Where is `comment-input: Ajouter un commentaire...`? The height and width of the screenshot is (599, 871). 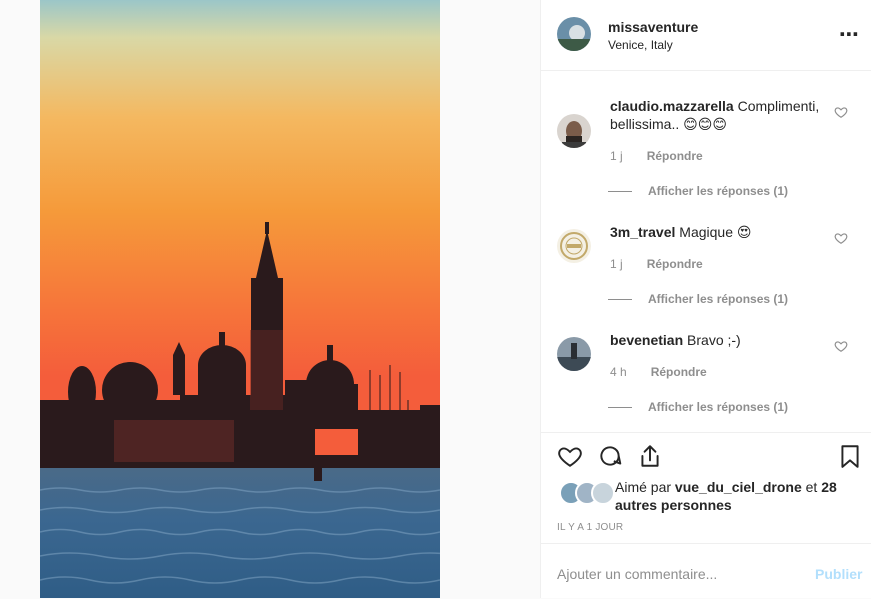
comment-input: Ajouter un commentaire... is located at coordinates (637, 574).